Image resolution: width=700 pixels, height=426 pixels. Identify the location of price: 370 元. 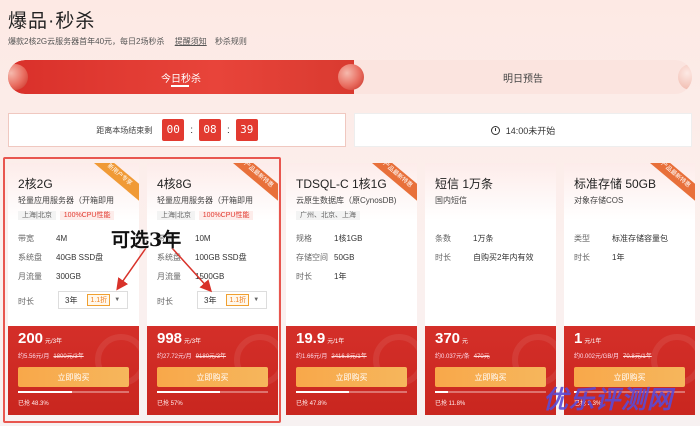
(451, 339).